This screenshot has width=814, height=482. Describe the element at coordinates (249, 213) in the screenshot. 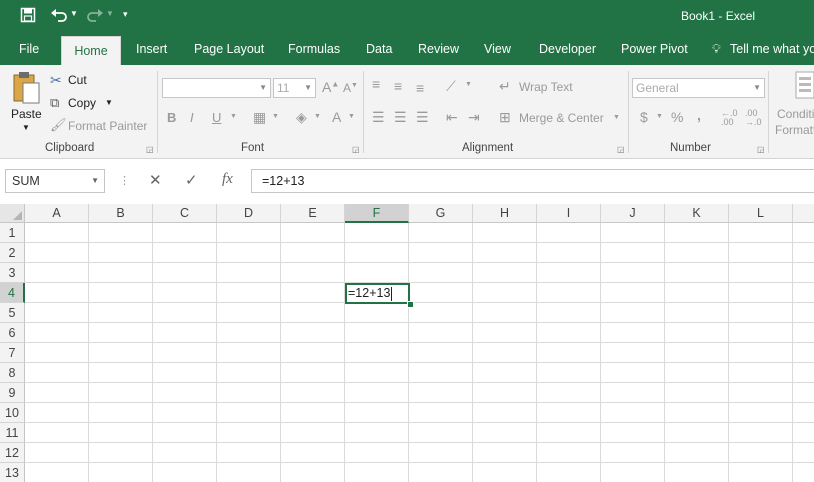

I see `column-header-D: D` at that location.